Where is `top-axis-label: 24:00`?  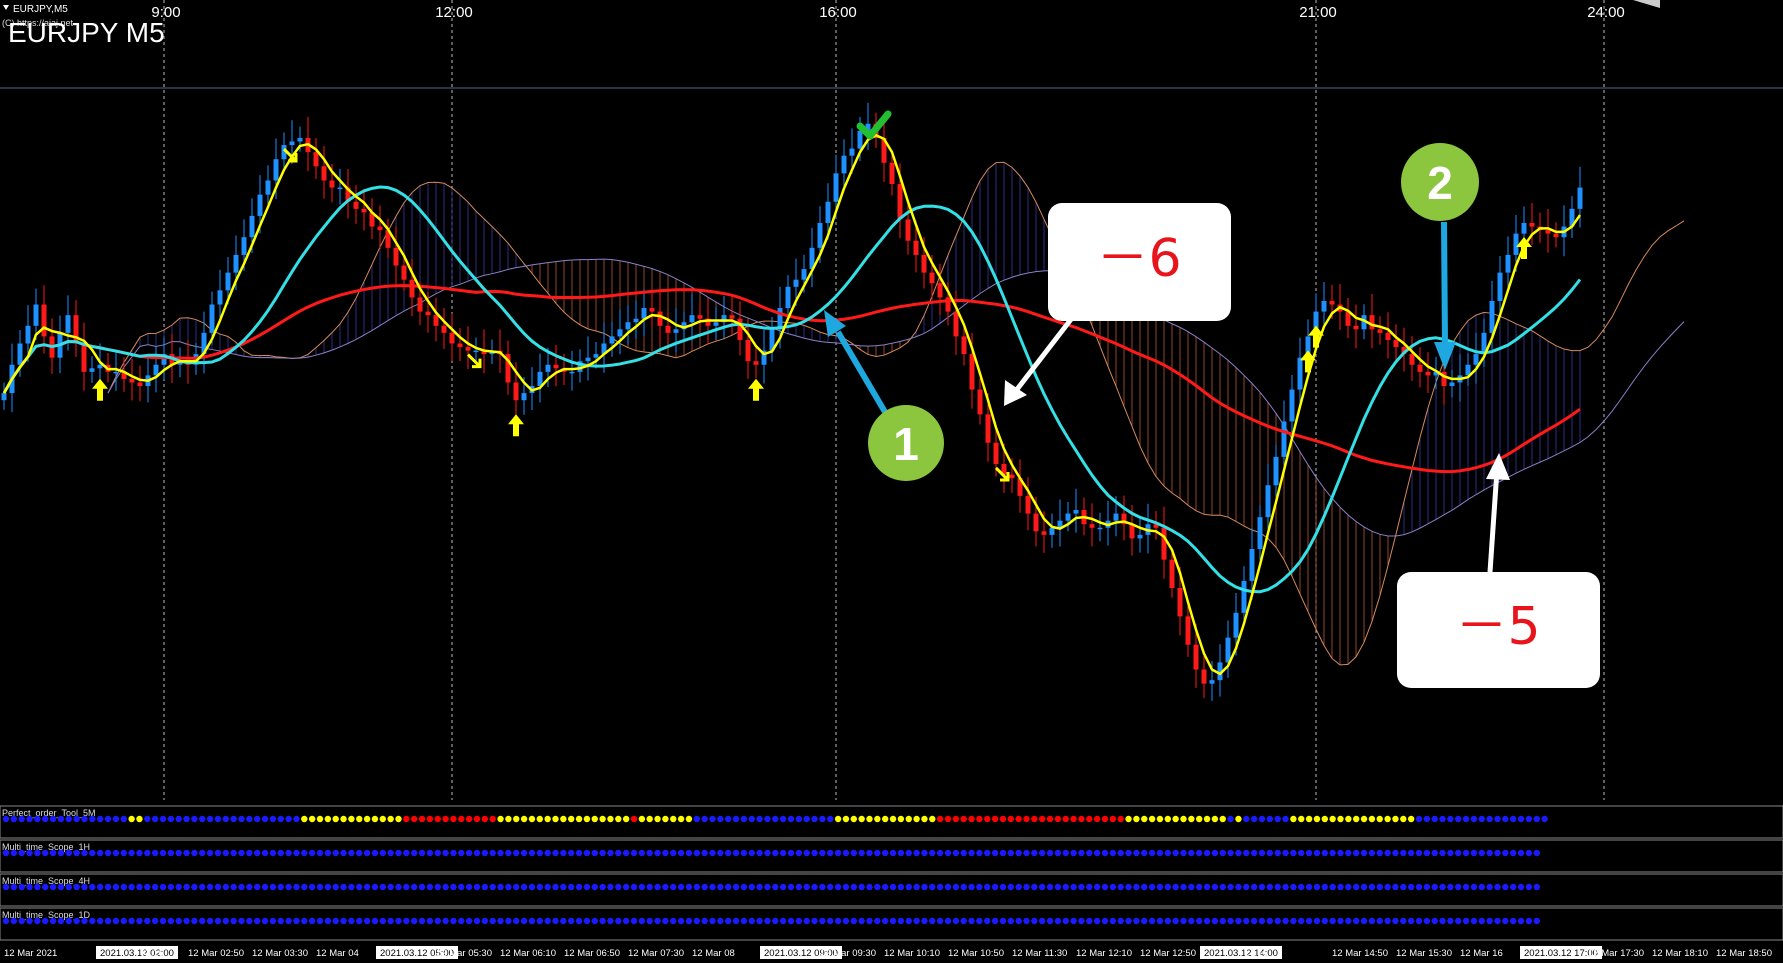 top-axis-label: 24:00 is located at coordinates (1606, 12).